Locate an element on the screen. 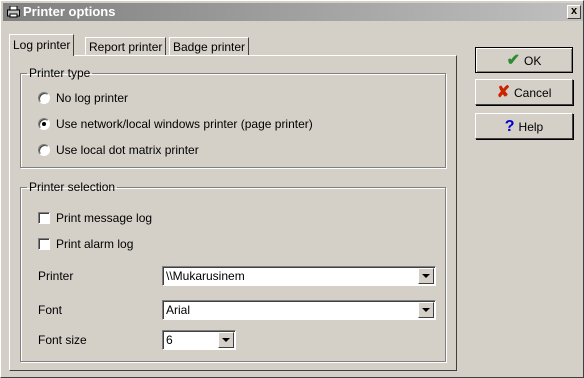 This screenshot has width=584, height=378. close-button: x is located at coordinates (574, 12).